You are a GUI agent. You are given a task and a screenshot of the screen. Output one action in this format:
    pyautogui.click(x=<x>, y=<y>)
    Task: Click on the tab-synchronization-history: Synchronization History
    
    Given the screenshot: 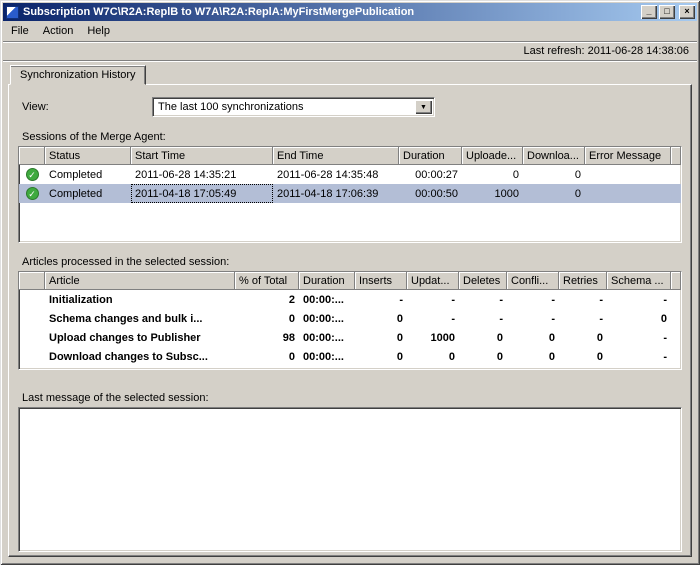 What is the action you would take?
    pyautogui.click(x=78, y=75)
    